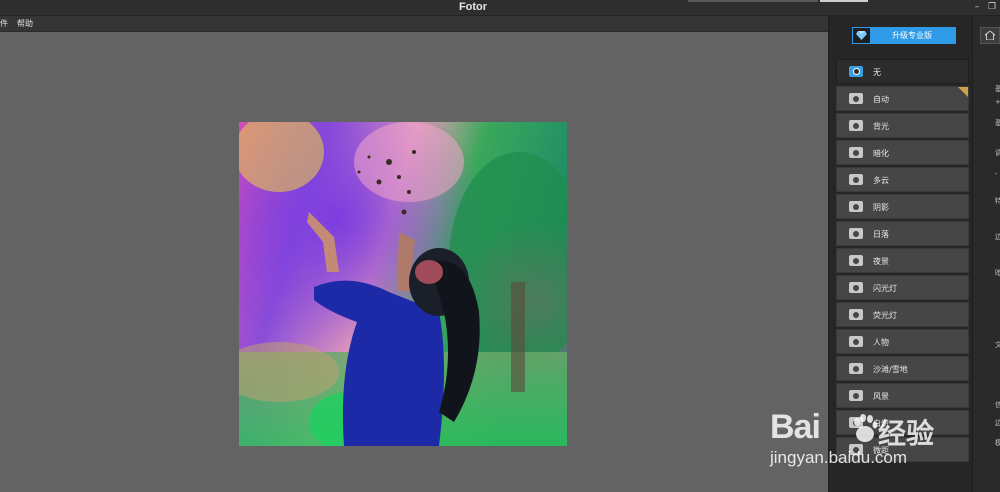 The image size is (1000, 492). Describe the element at coordinates (795, 427) in the screenshot. I see `watermark-logo: Bai` at that location.